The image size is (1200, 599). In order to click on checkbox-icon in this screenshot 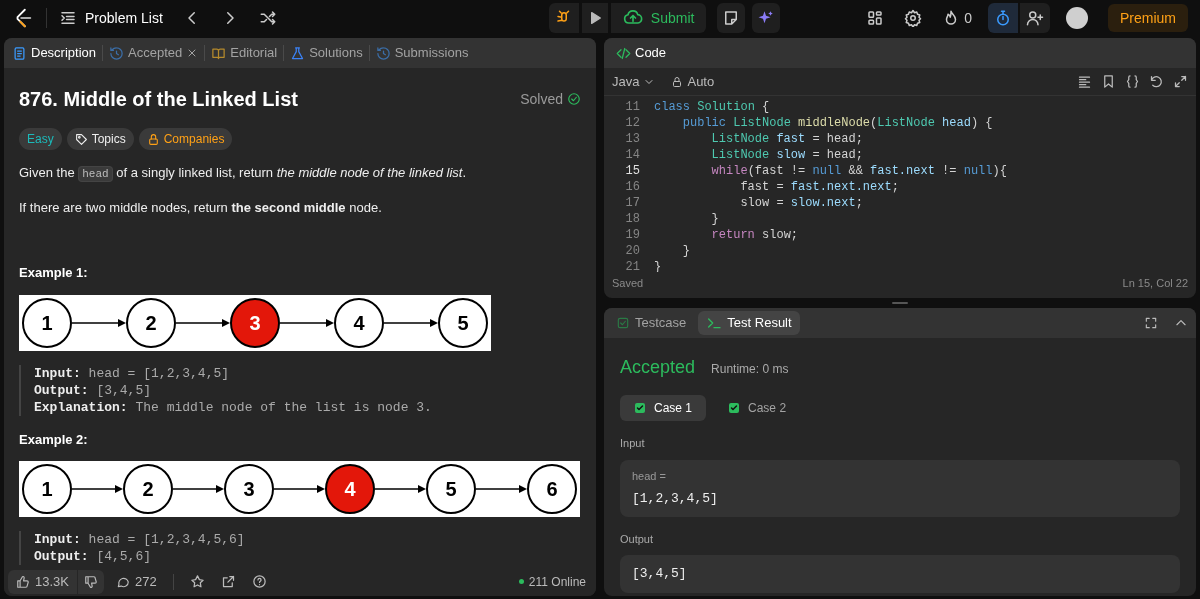, I will do `click(623, 323)`.